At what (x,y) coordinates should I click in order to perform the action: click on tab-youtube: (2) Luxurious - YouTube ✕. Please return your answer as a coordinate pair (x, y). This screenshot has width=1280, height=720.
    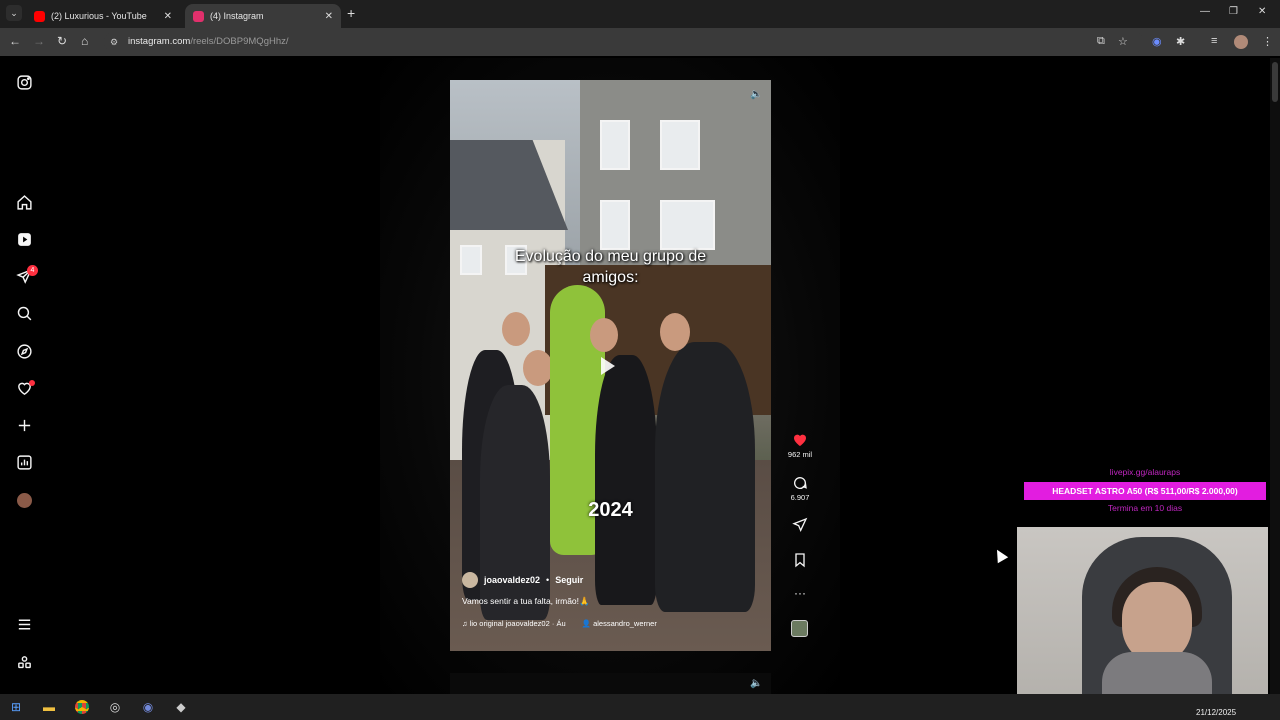
    Looking at the image, I should click on (103, 16).